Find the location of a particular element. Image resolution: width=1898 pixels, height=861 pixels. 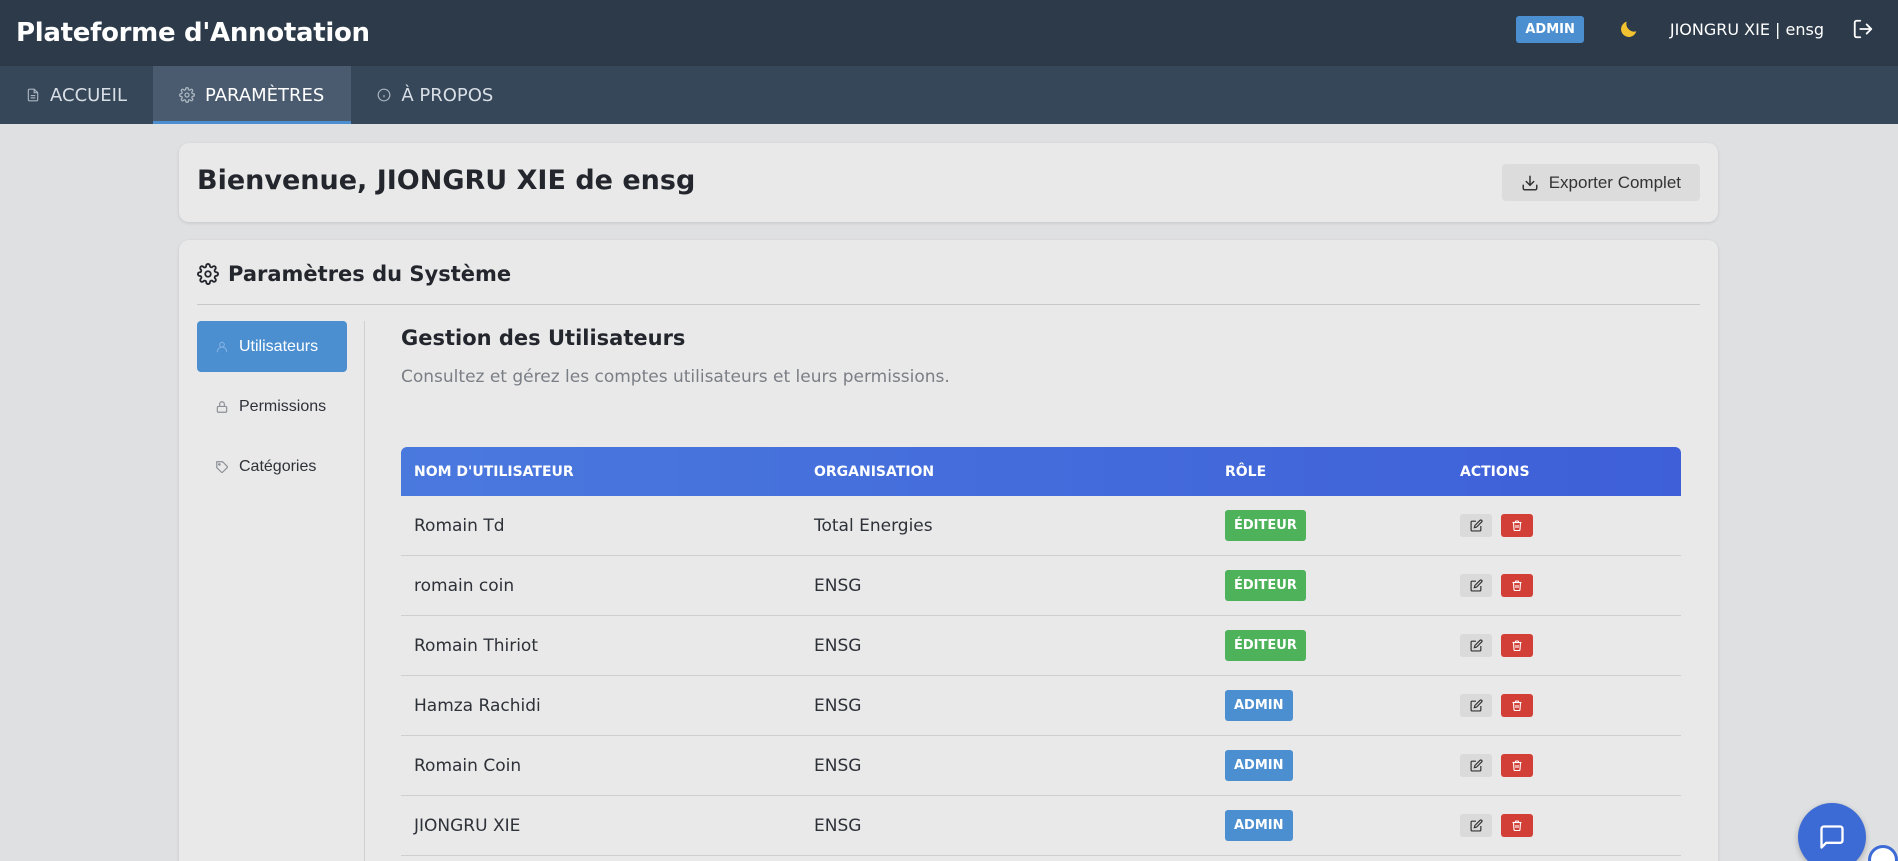

moon-icon is located at coordinates (1629, 29).